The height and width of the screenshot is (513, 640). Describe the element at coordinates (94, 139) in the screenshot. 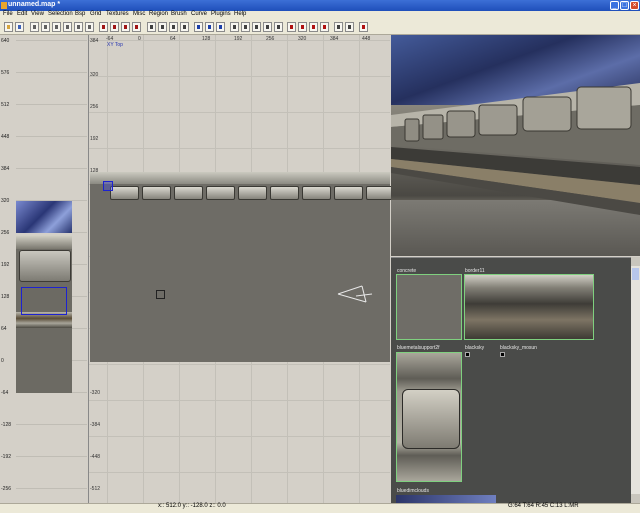

I see `xy-axis-label: 192` at that location.